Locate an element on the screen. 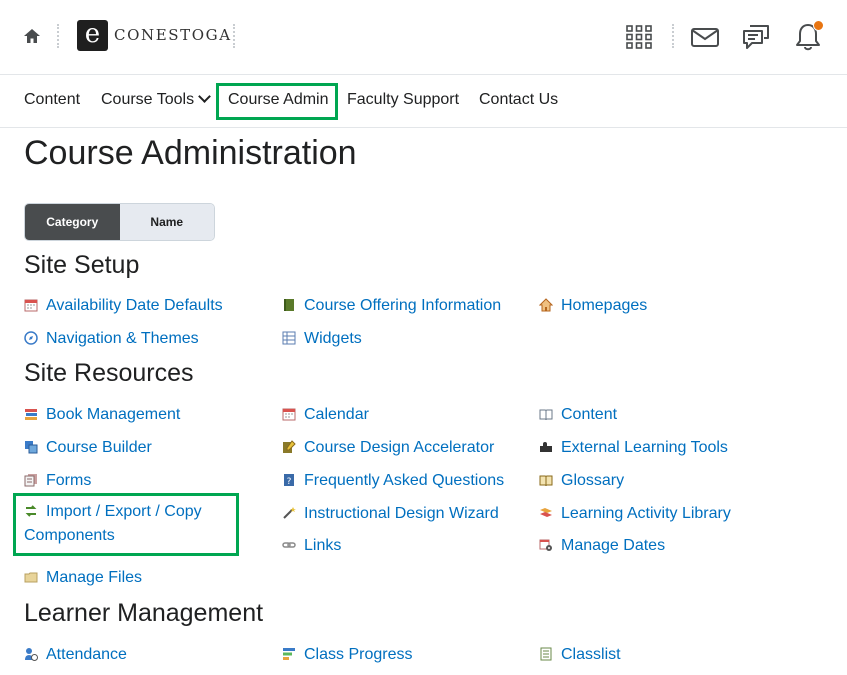  glossary-book-icon is located at coordinates (546, 481).